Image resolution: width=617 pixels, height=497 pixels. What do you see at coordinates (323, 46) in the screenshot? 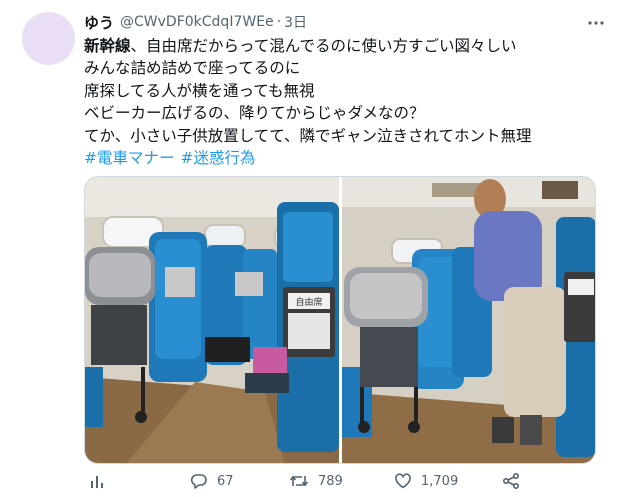
I see `tweet-first-rest: 、自由席だからって混んでるのに使い方すごい図々しい` at bounding box center [323, 46].